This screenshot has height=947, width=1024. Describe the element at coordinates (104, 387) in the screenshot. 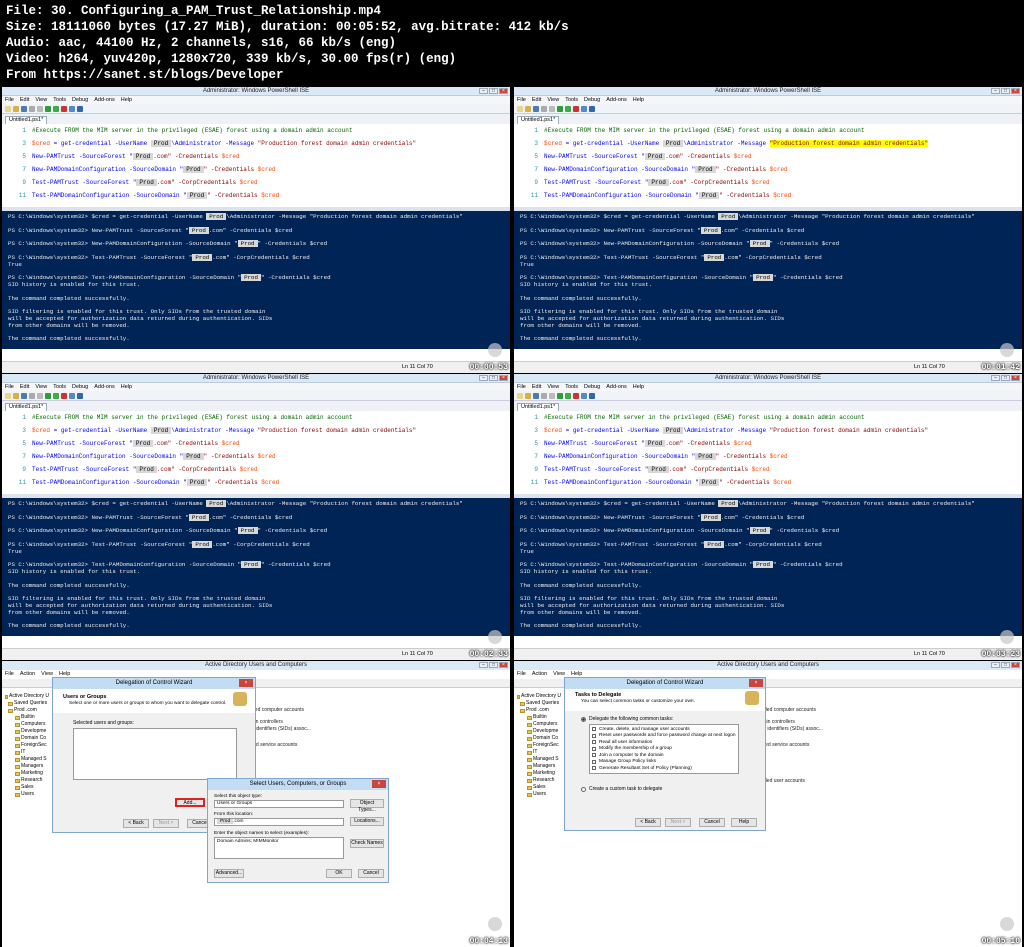

I see `menu-addons: Add-ons` at that location.